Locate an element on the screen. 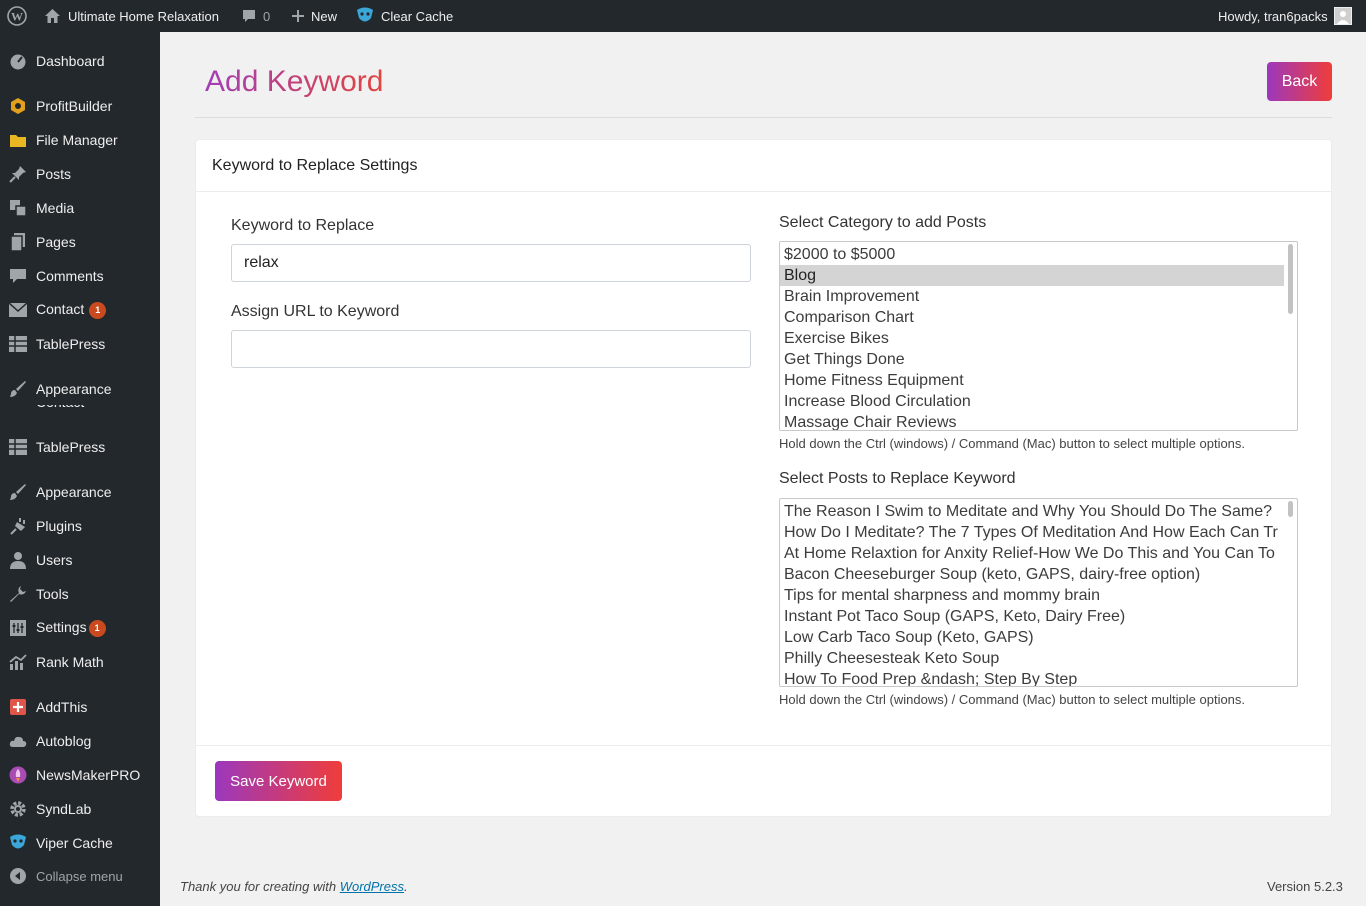 This screenshot has height=906, width=1366. sidebar-item-label: Users is located at coordinates (54, 560).